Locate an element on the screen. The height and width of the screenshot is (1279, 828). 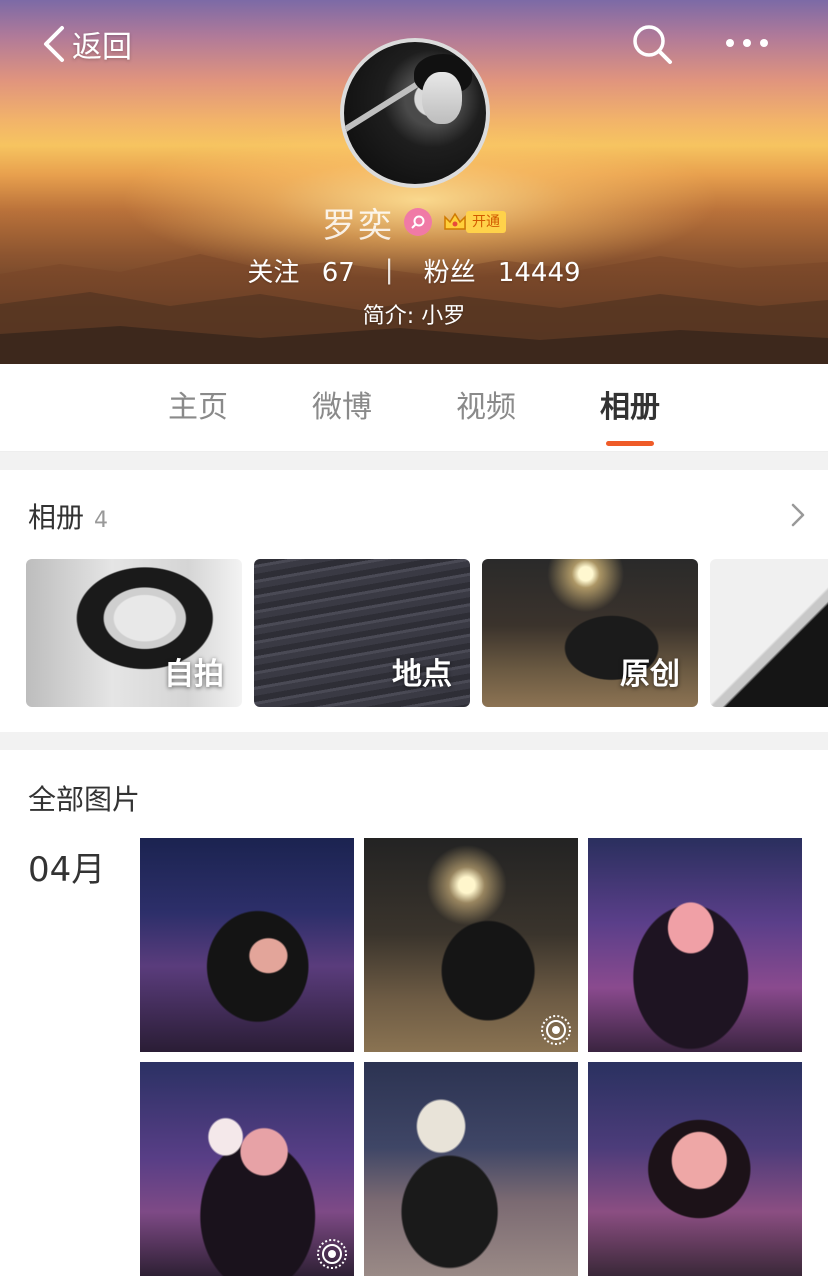
albums-header: 相册 4 is located at coordinates (68, 516).